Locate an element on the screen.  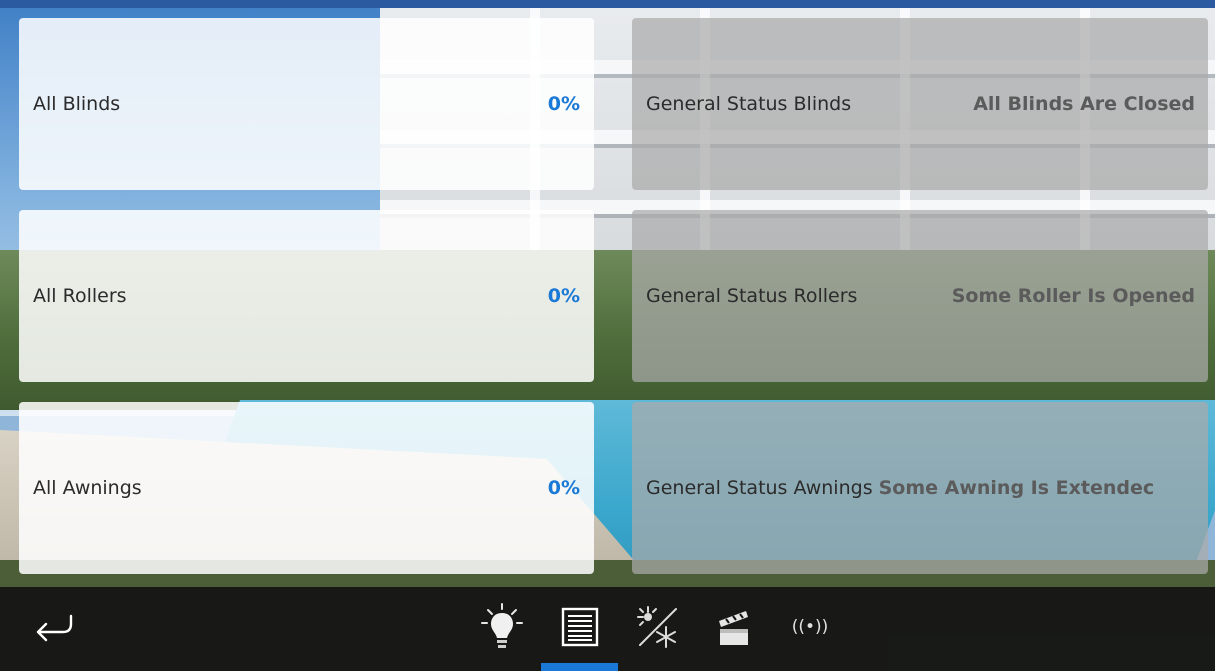
bottom-nav-bar: ((•)) is located at coordinates (607, 629).